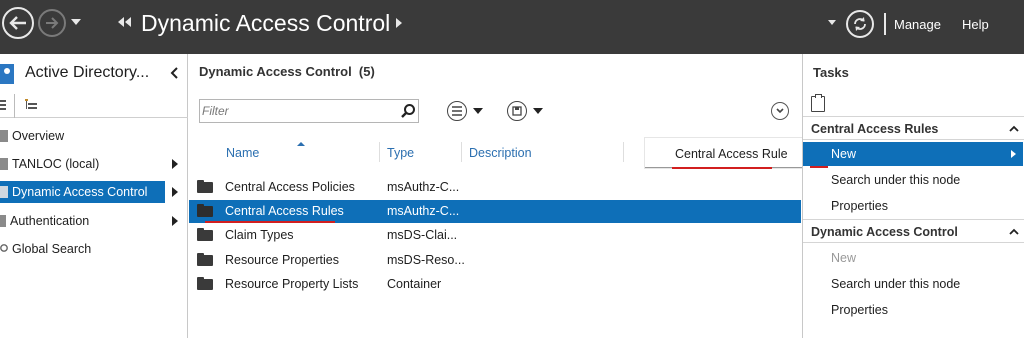 Image resolution: width=1024 pixels, height=338 pixels. What do you see at coordinates (399, 23) in the screenshot?
I see `breadcrumb-next-icon` at bounding box center [399, 23].